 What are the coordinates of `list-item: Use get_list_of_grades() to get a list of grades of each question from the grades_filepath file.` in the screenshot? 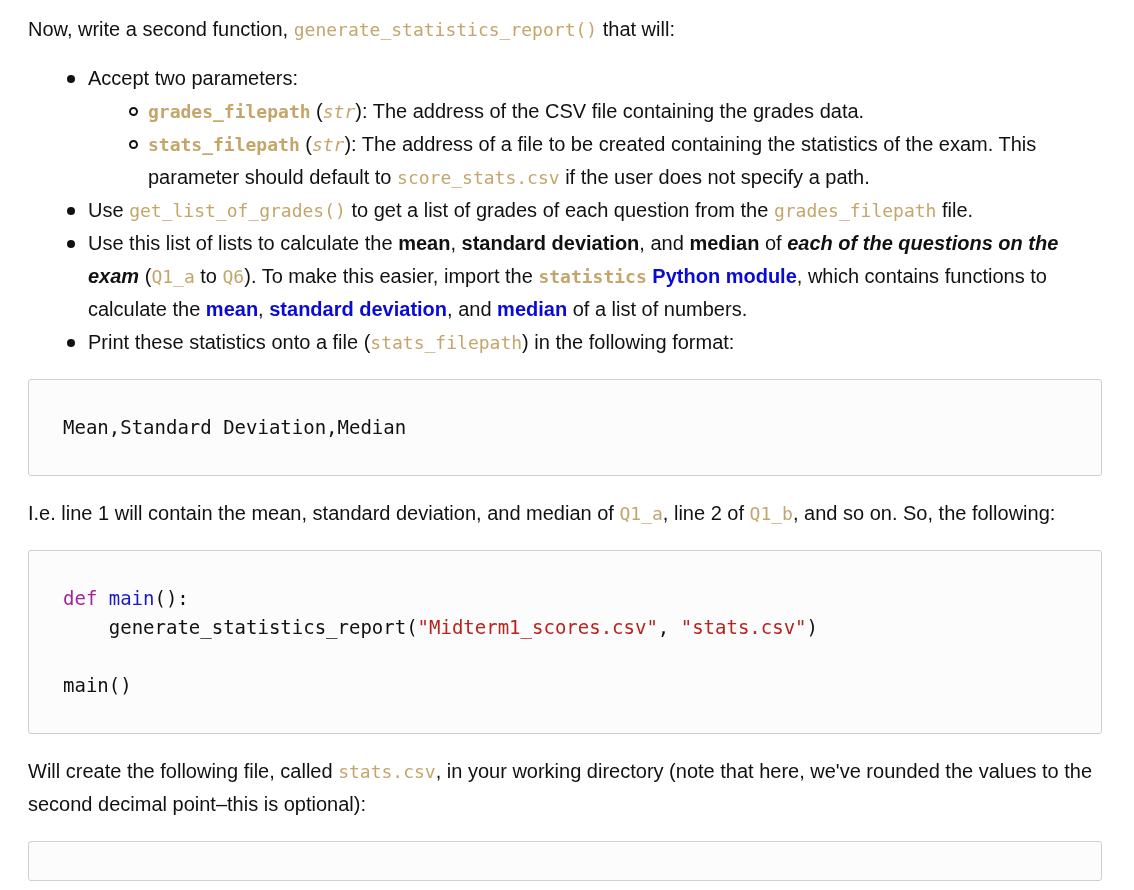 It's located at (531, 210).